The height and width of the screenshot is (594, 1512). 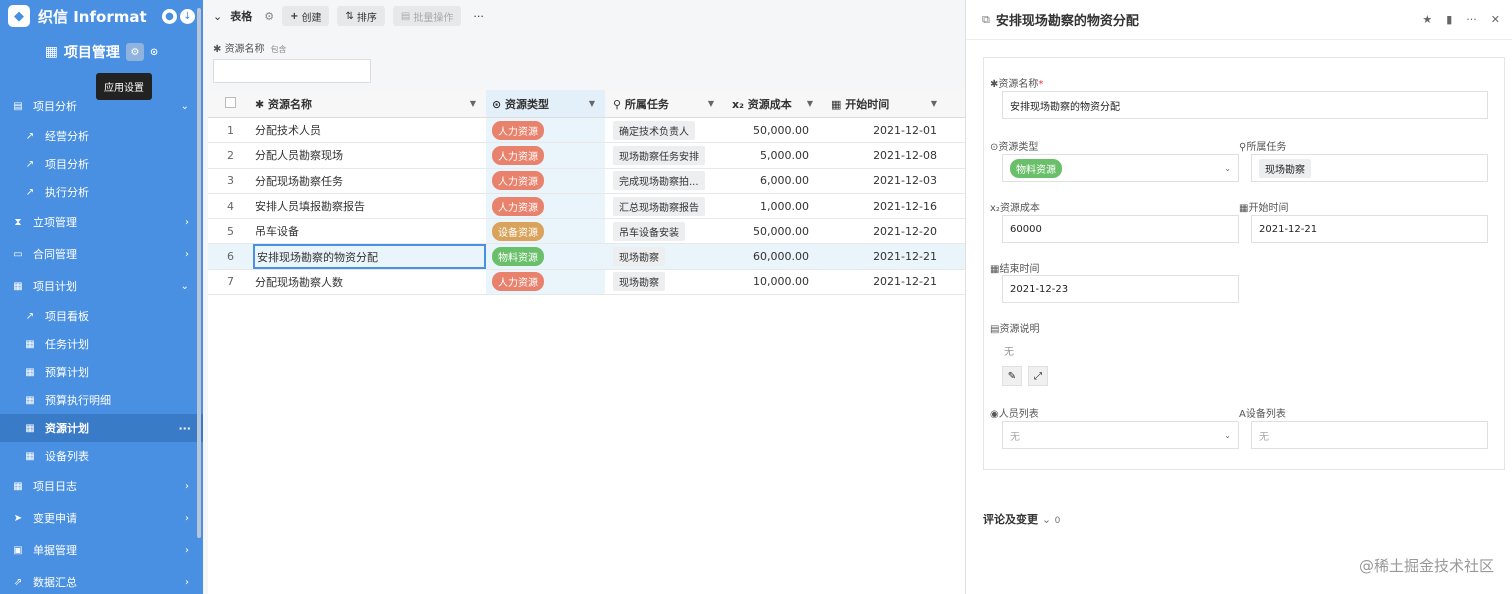 I want to click on name-field: 安排现场勘察的物资分配, so click(x=1245, y=105).